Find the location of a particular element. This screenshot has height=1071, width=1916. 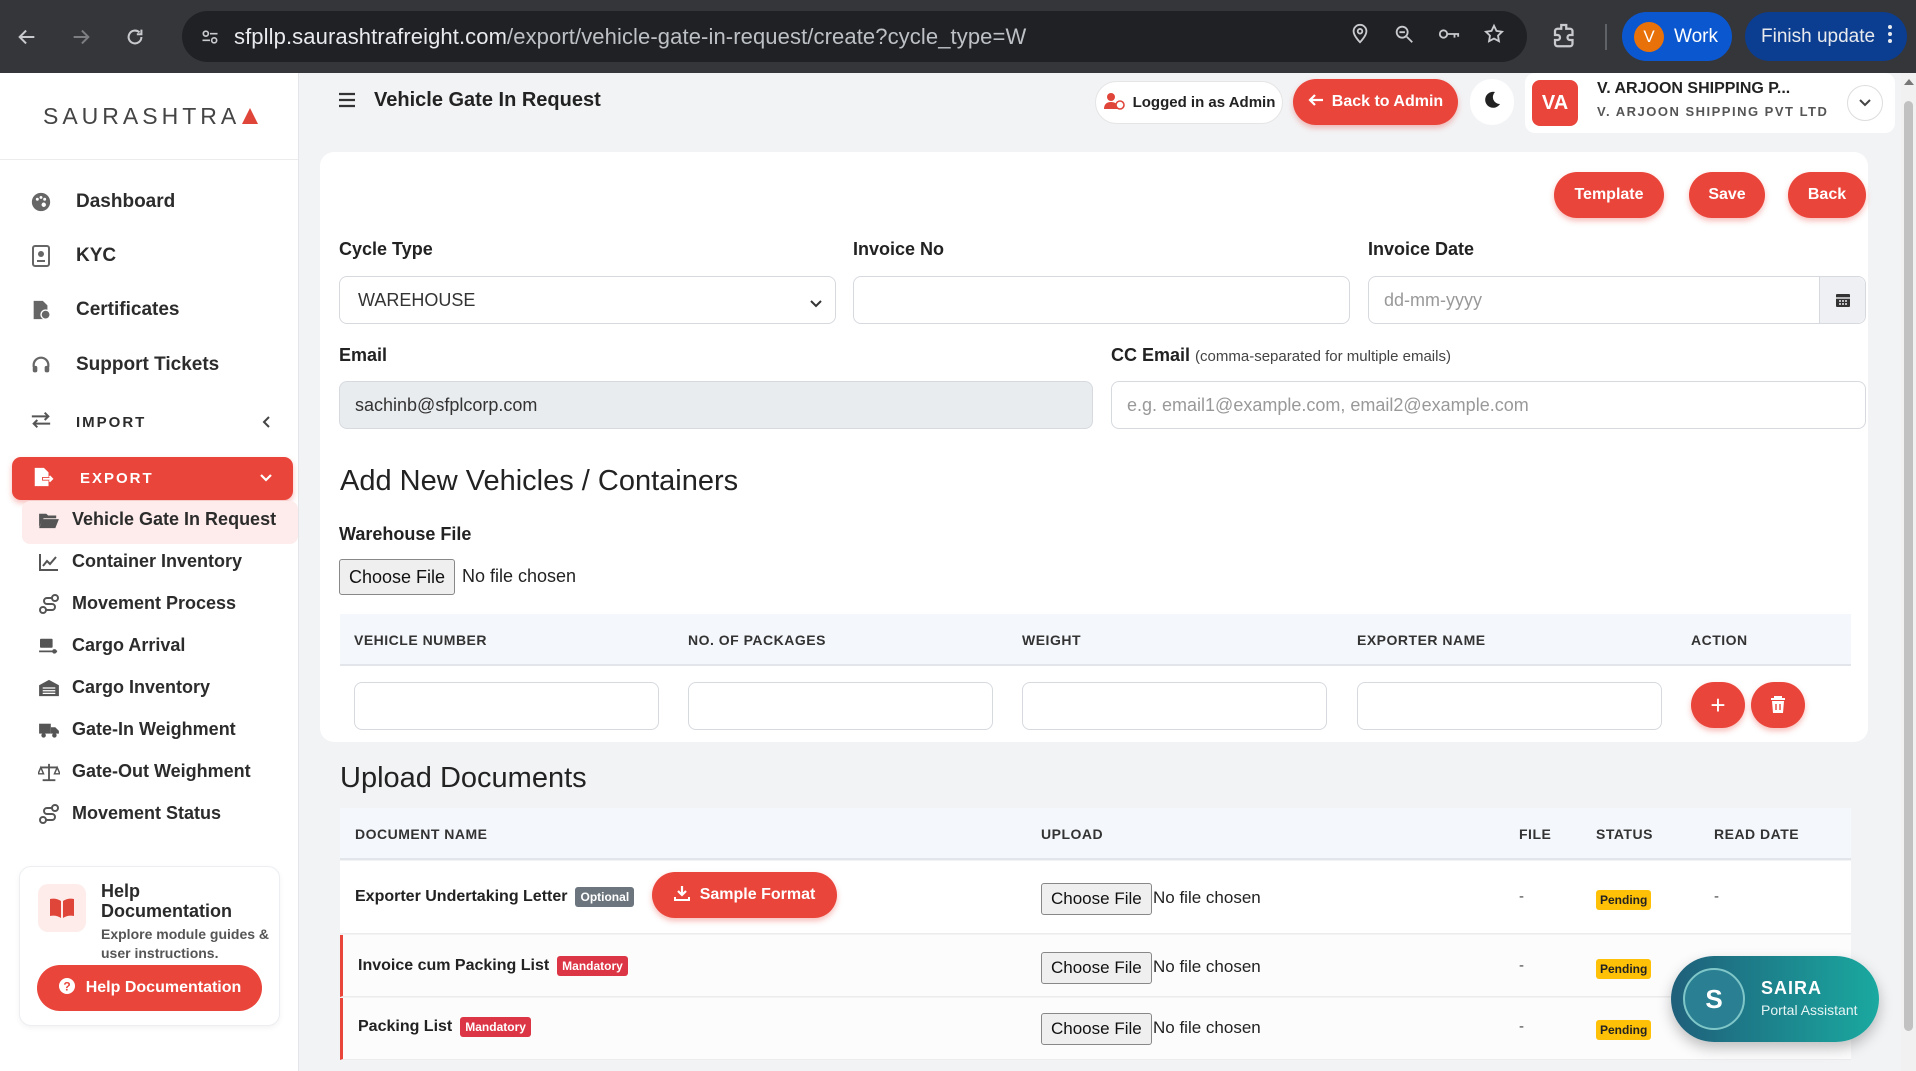

sidebar-item-container-inventory: Container Inventory is located at coordinates (140, 561).